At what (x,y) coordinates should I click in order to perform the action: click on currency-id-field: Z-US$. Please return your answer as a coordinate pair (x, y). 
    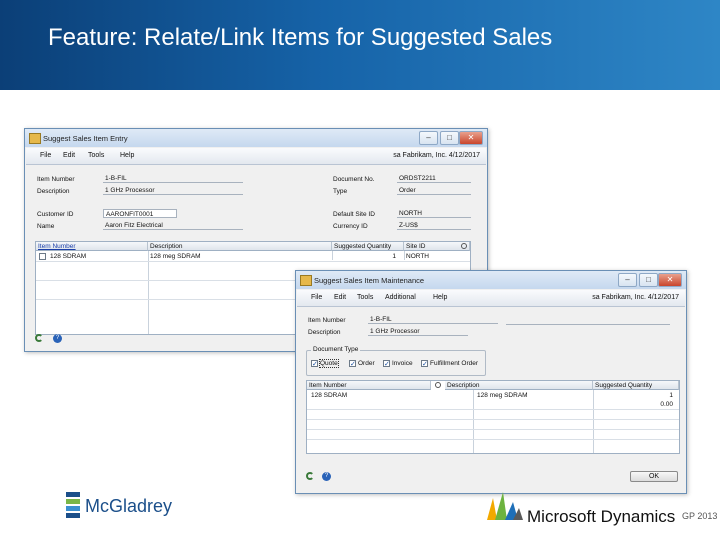
    Looking at the image, I should click on (434, 225).